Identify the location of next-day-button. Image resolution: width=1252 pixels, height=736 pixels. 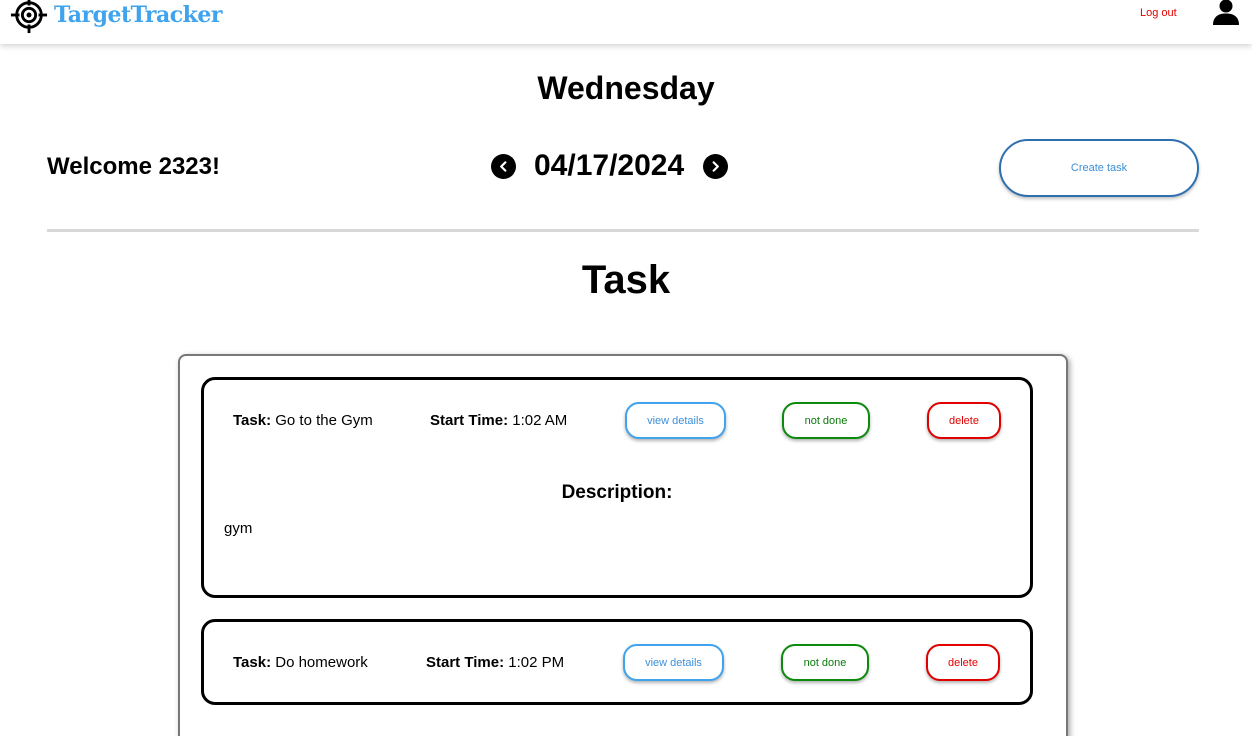
(716, 166).